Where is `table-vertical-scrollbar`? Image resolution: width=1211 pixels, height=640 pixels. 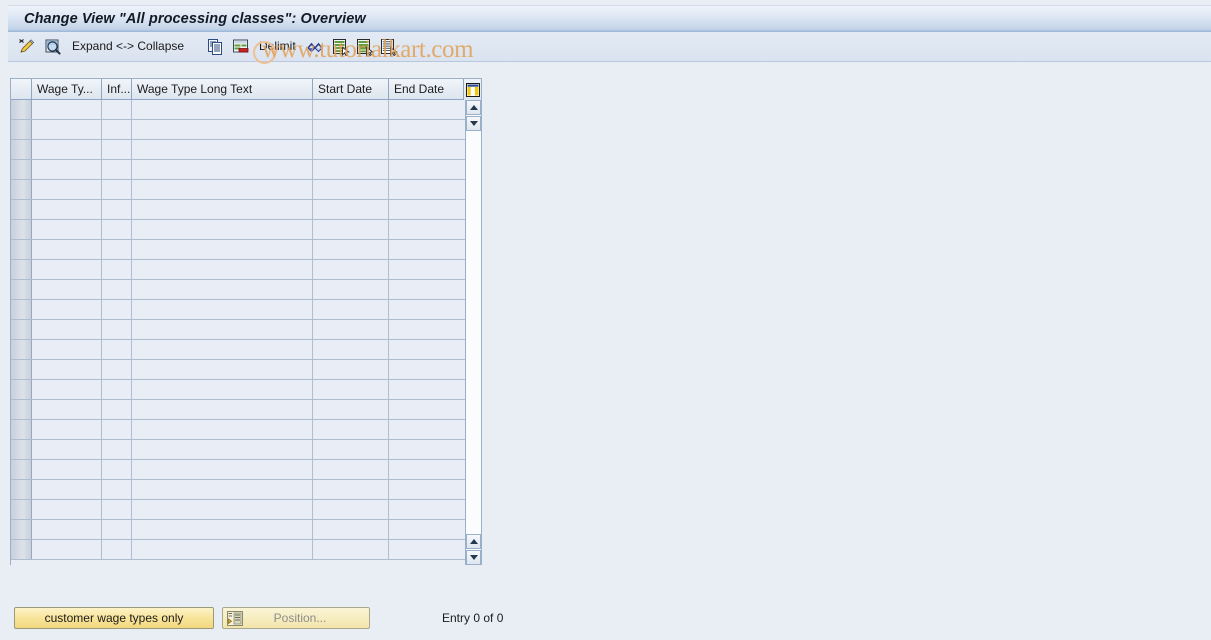 table-vertical-scrollbar is located at coordinates (473, 332).